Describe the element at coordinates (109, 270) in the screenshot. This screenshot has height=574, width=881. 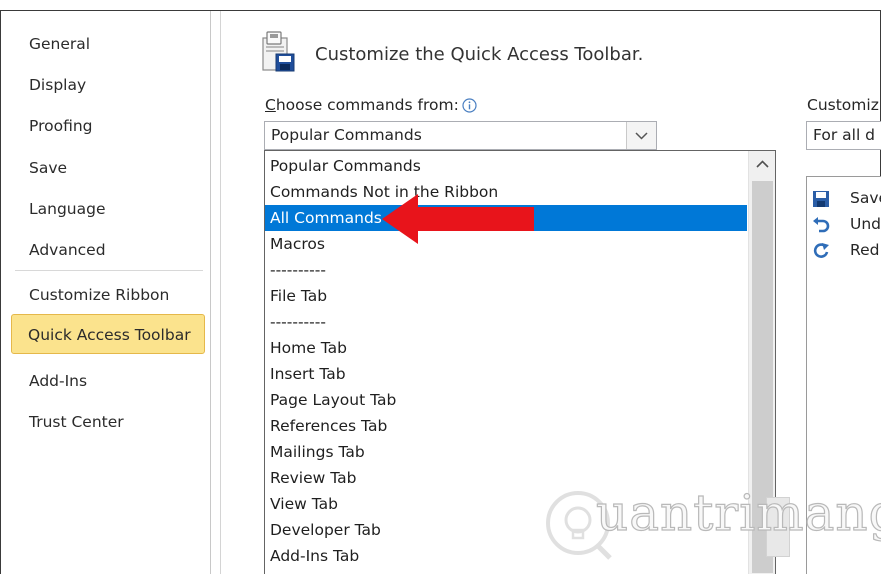
I see `nav-divider` at that location.